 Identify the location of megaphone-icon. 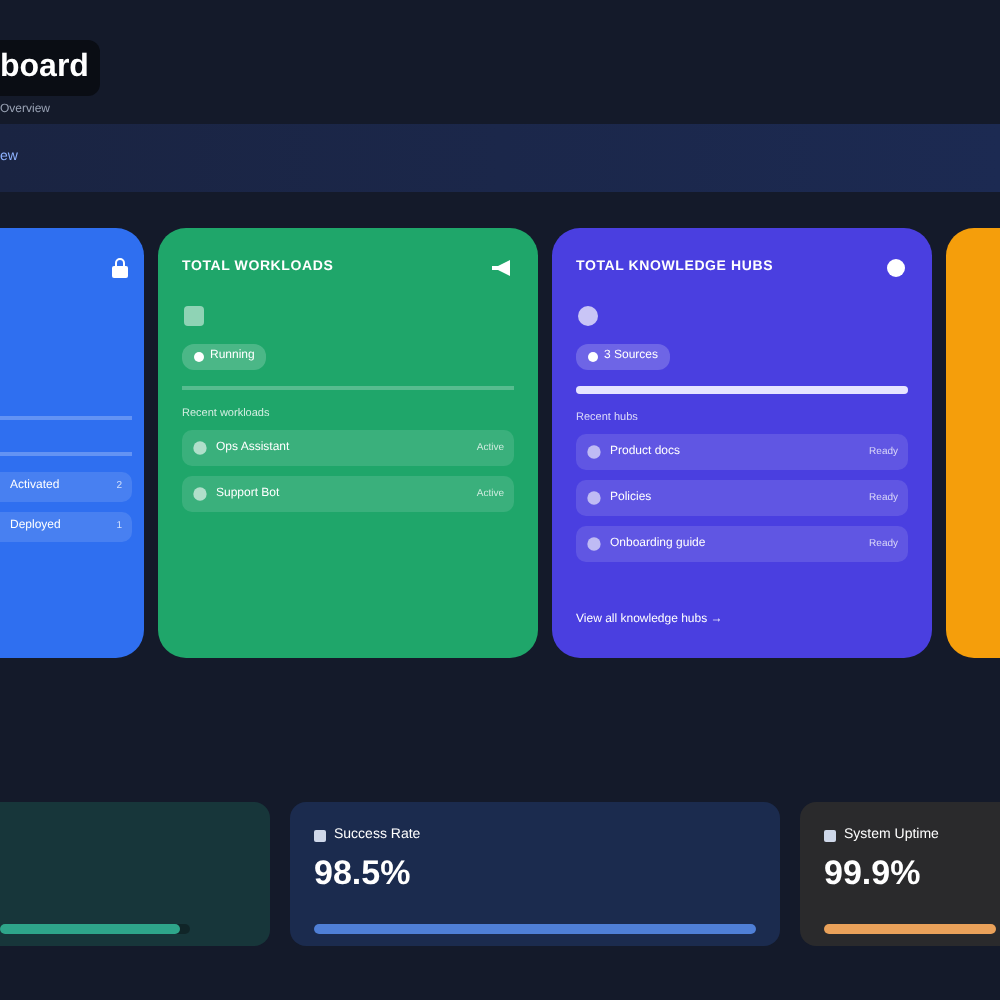
(502, 268).